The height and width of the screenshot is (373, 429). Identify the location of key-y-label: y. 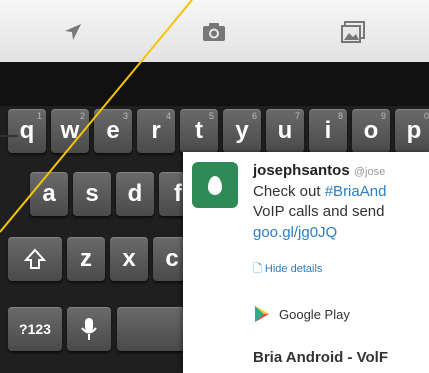
(242, 130).